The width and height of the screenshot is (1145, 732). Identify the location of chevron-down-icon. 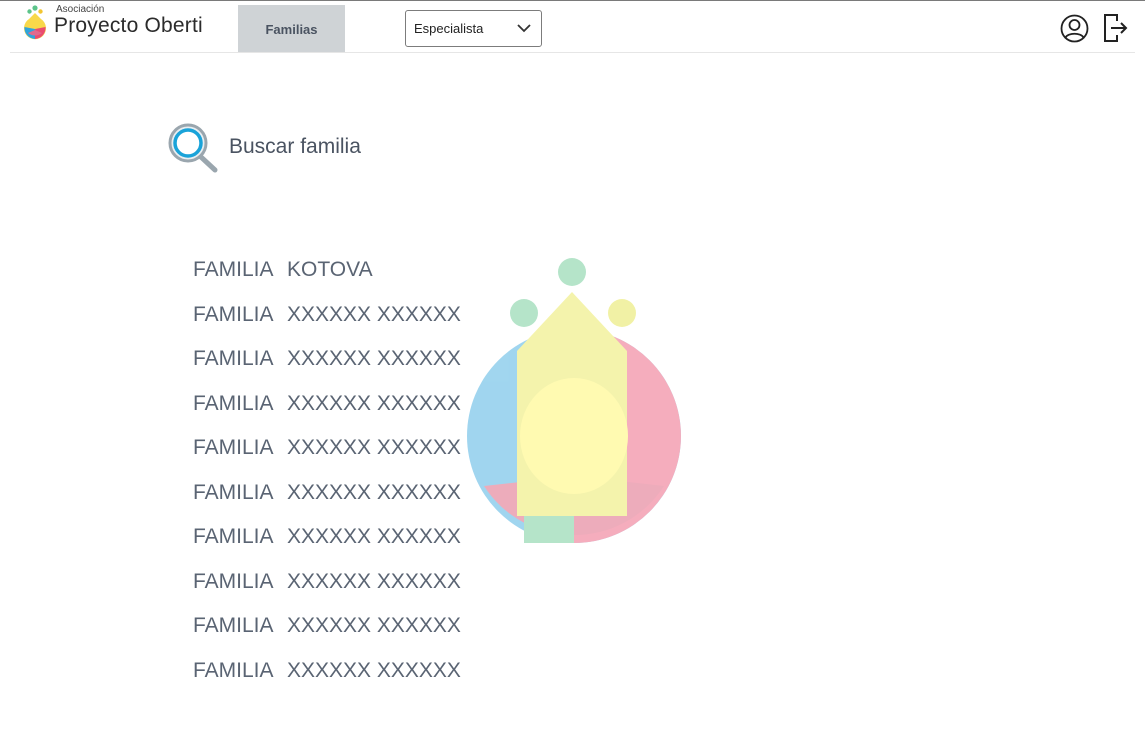
(524, 28).